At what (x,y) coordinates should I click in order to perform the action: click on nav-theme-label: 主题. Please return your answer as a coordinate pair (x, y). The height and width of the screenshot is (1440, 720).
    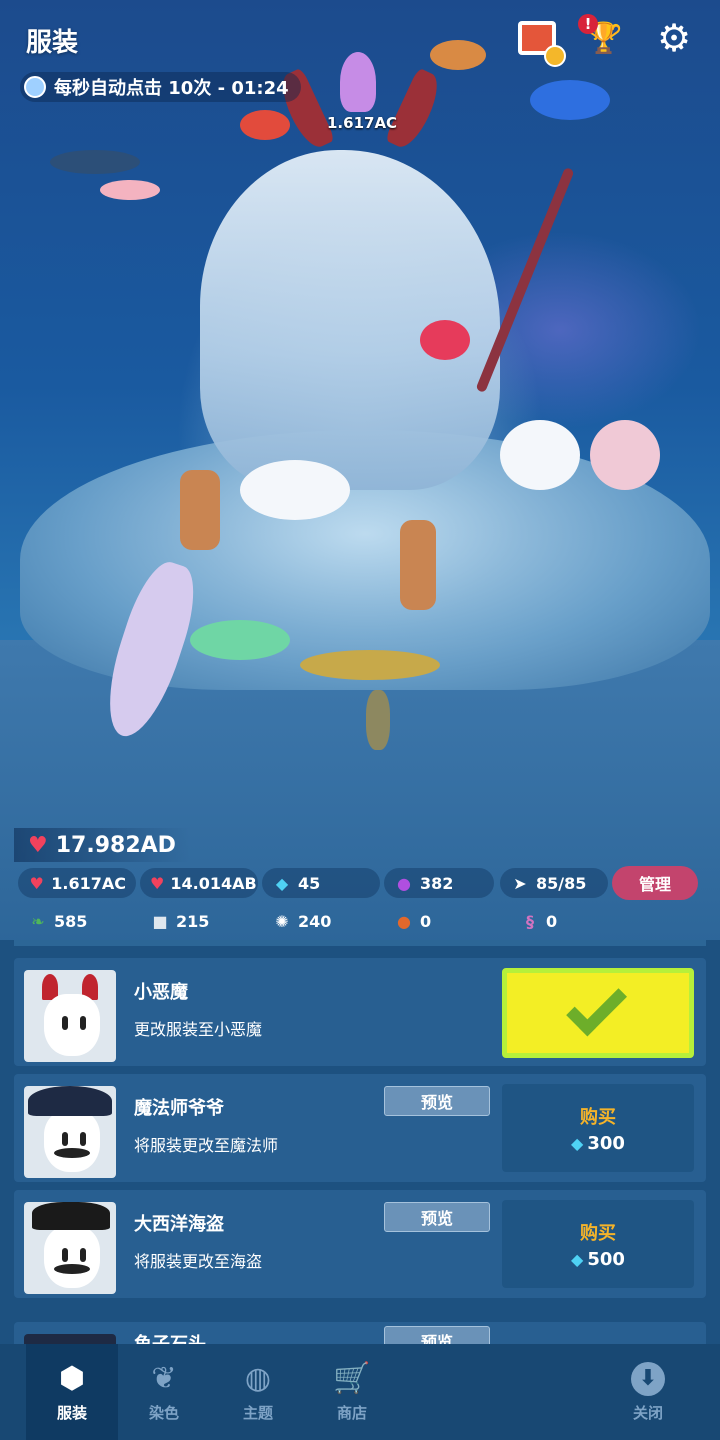
    Looking at the image, I should click on (257, 1413).